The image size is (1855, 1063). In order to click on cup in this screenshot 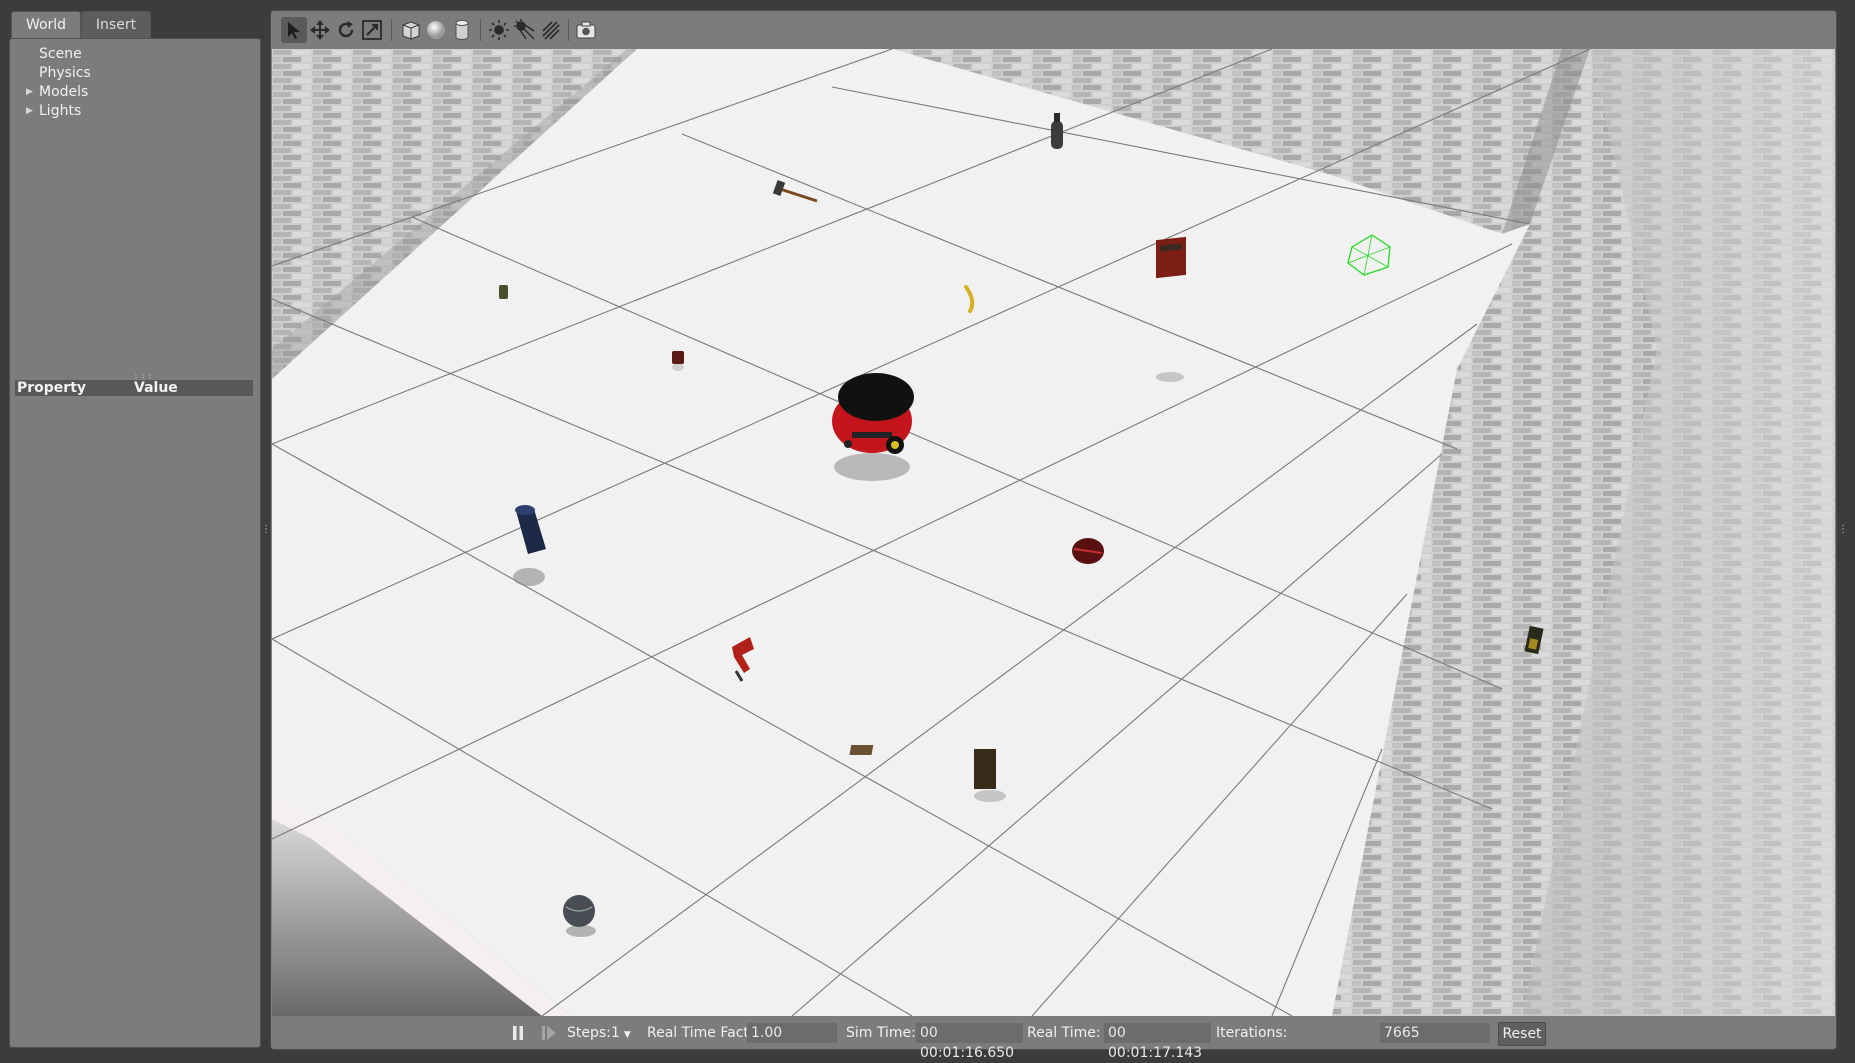, I will do `click(678, 361)`.